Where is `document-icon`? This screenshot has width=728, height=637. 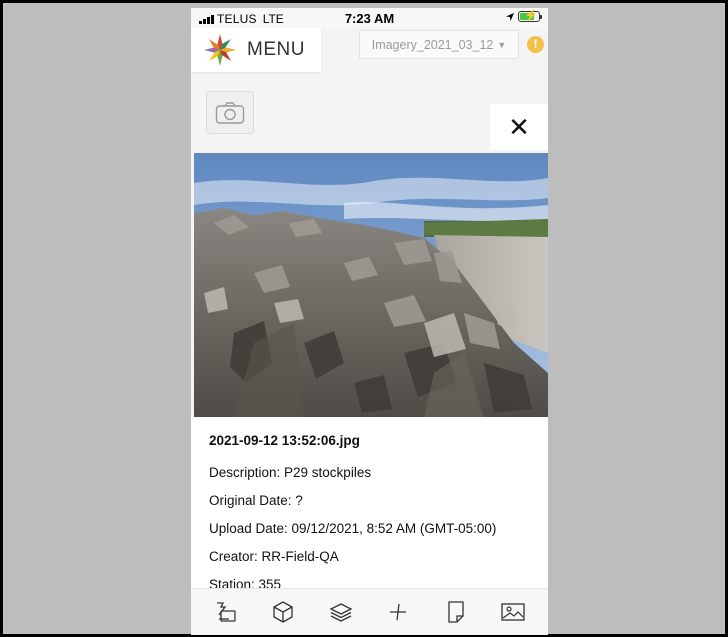
document-icon is located at coordinates (456, 612).